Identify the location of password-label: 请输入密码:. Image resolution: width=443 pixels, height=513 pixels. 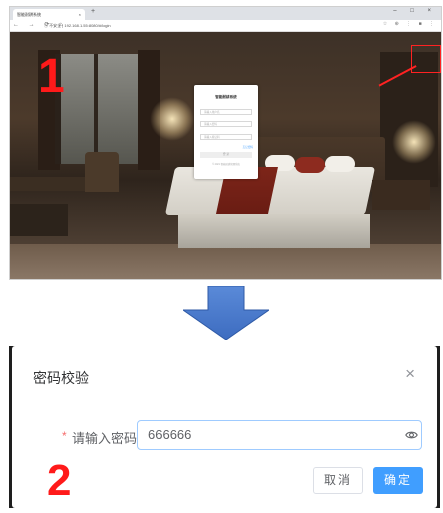
(106, 438).